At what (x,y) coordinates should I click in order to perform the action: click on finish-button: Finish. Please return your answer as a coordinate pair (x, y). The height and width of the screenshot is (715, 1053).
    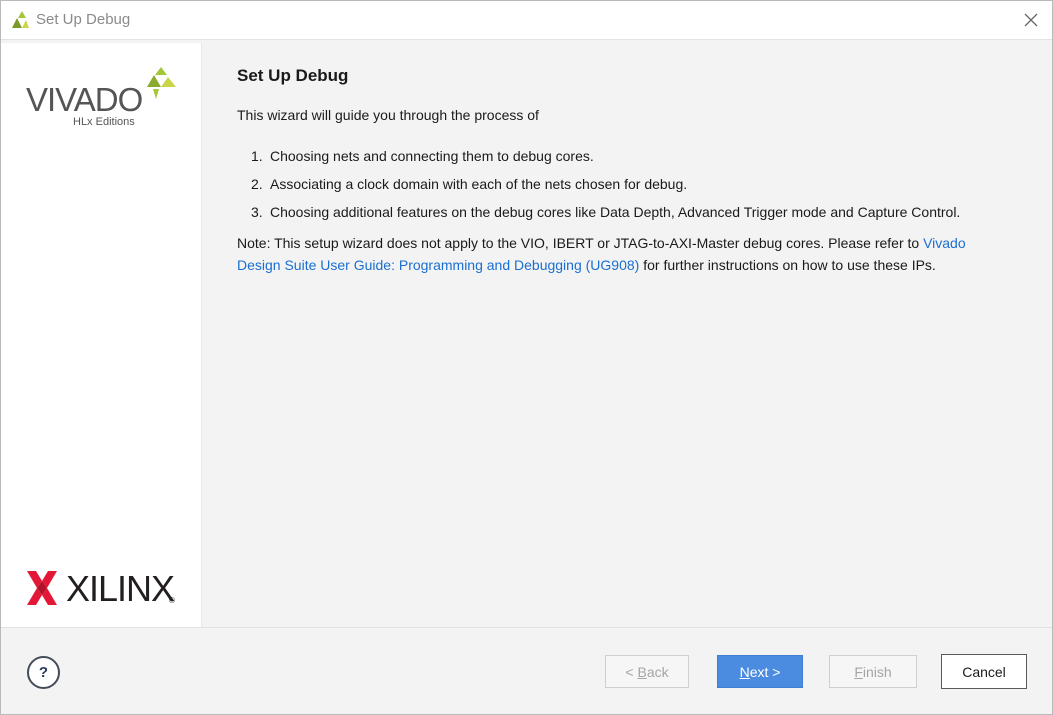
    Looking at the image, I should click on (873, 671).